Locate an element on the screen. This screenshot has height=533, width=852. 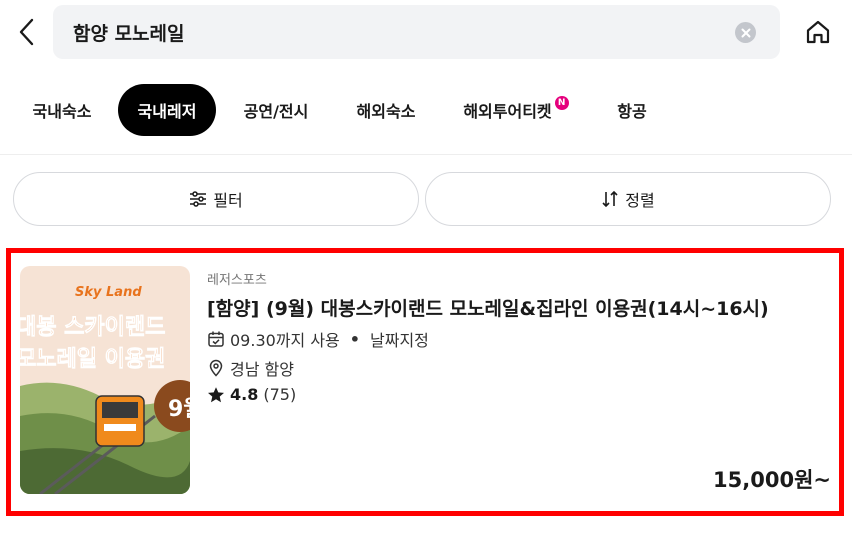
close-icon is located at coordinates (745, 32).